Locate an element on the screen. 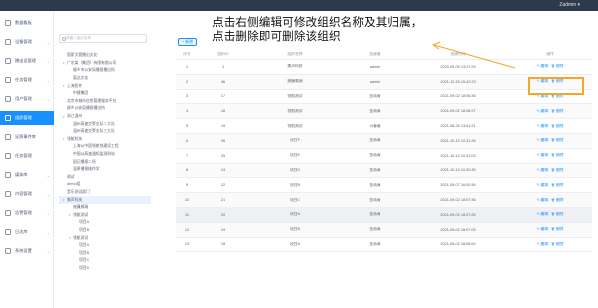 The width and height of the screenshot is (598, 308). user-menu: Zadmin ▾ is located at coordinates (569, 5).